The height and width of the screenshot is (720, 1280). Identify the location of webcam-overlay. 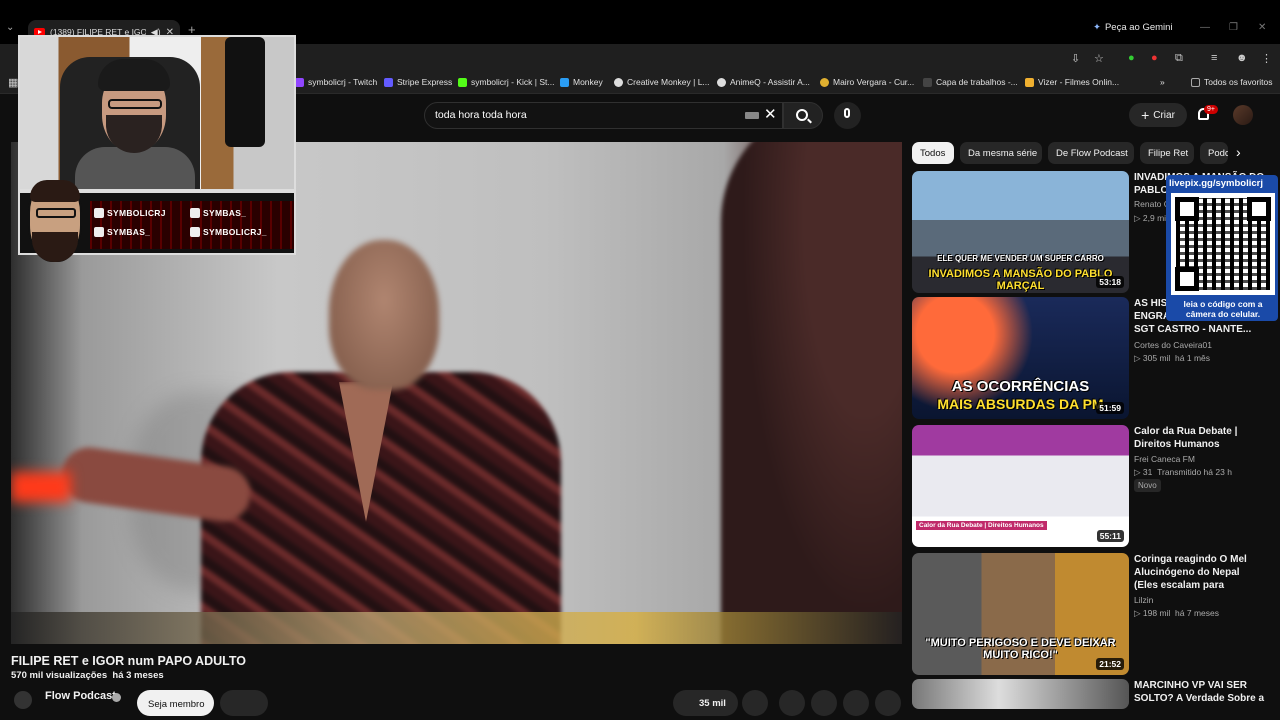
(157, 113).